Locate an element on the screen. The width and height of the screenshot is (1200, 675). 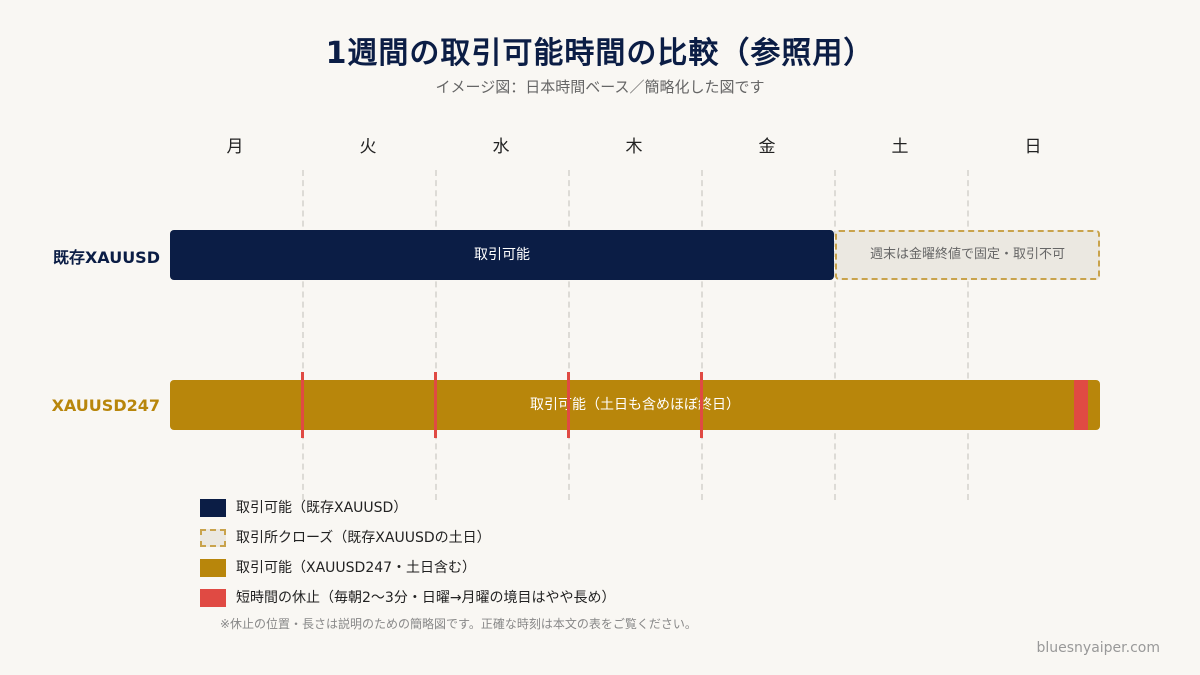
xauusd-trading-bar-label: 取引可能 is located at coordinates (502, 255).